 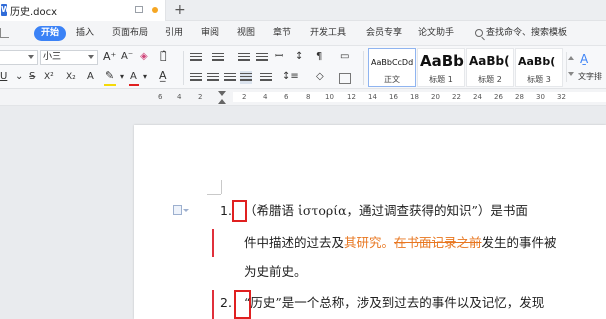 What do you see at coordinates (384, 33) in the screenshot?
I see `menu-tab-member: 会员专享` at bounding box center [384, 33].